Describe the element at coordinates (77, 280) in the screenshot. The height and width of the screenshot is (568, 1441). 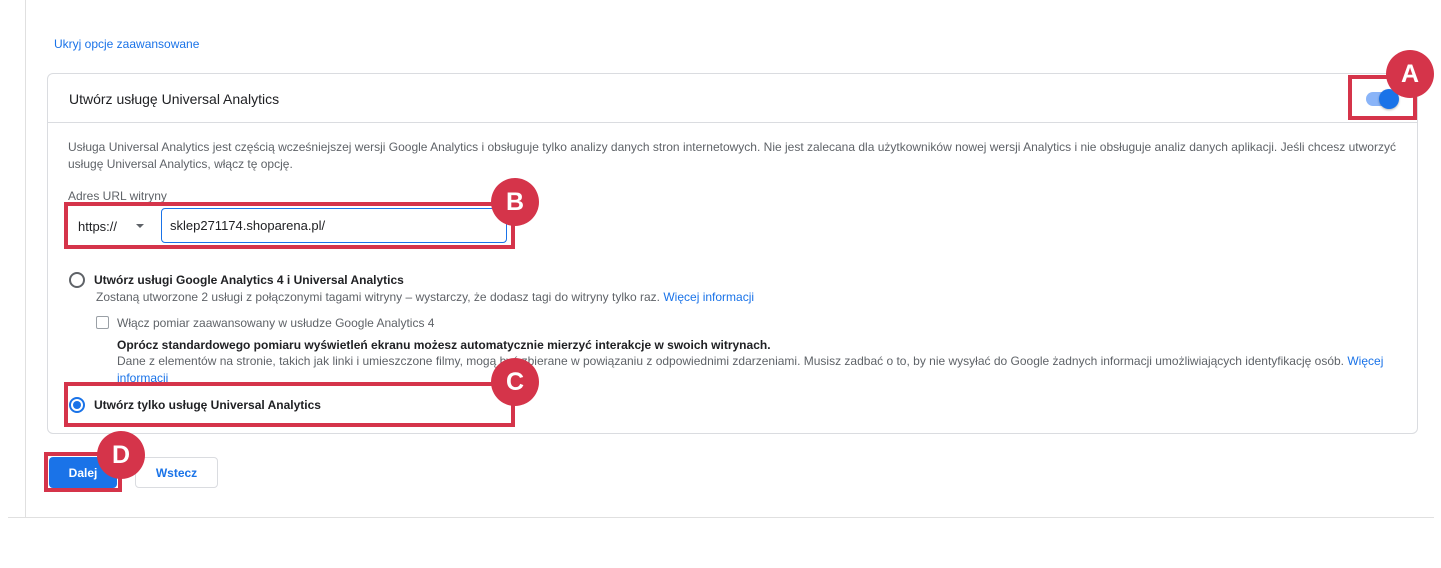
I see `radio-ga4-and-ua` at that location.